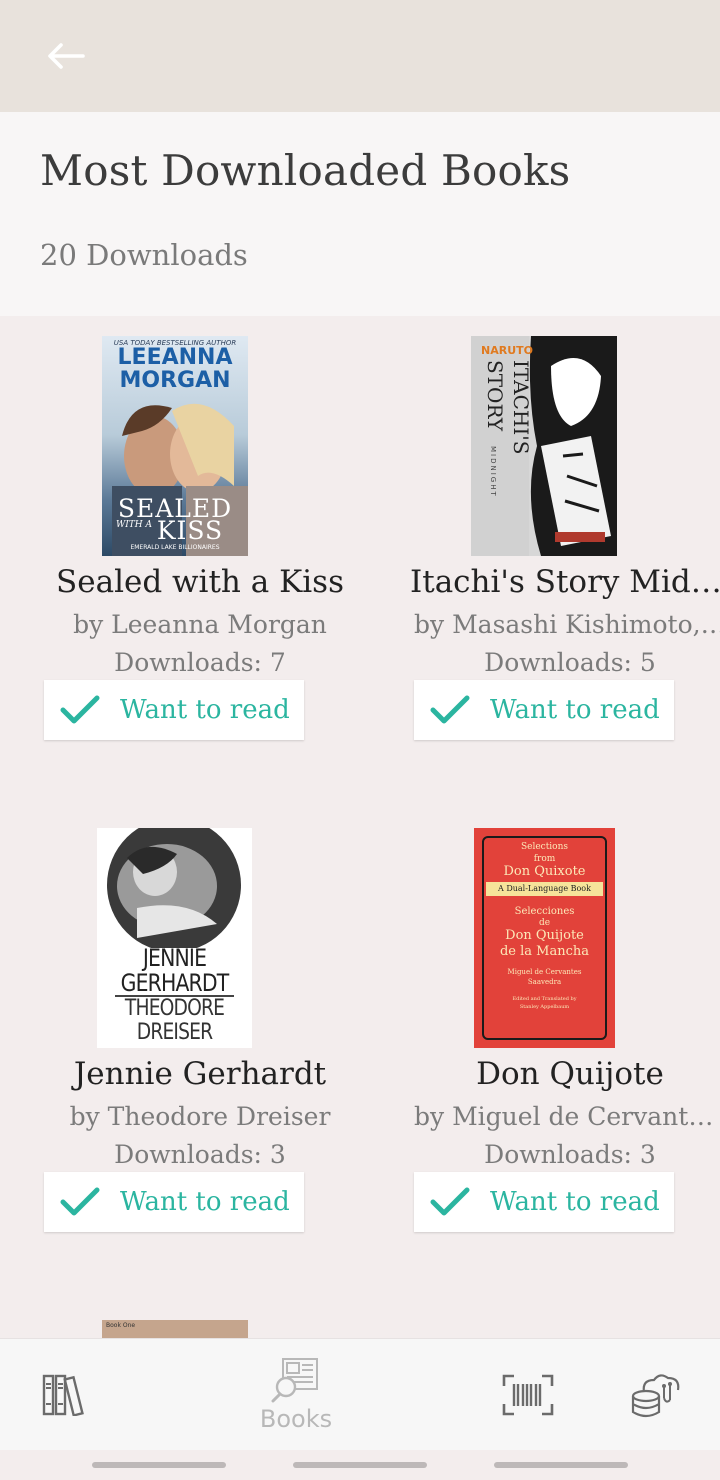 The image size is (720, 1480). Describe the element at coordinates (565, 582) in the screenshot. I see `book-title: Itachi's Story Midnight` at that location.